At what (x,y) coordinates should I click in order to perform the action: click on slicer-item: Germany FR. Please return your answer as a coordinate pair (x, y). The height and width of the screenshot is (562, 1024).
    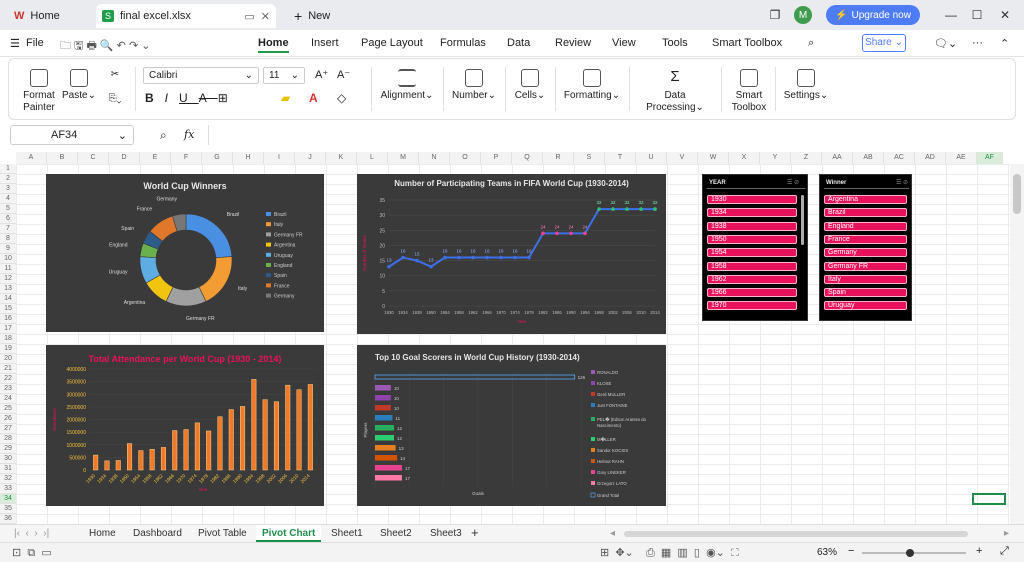
    Looking at the image, I should click on (865, 266).